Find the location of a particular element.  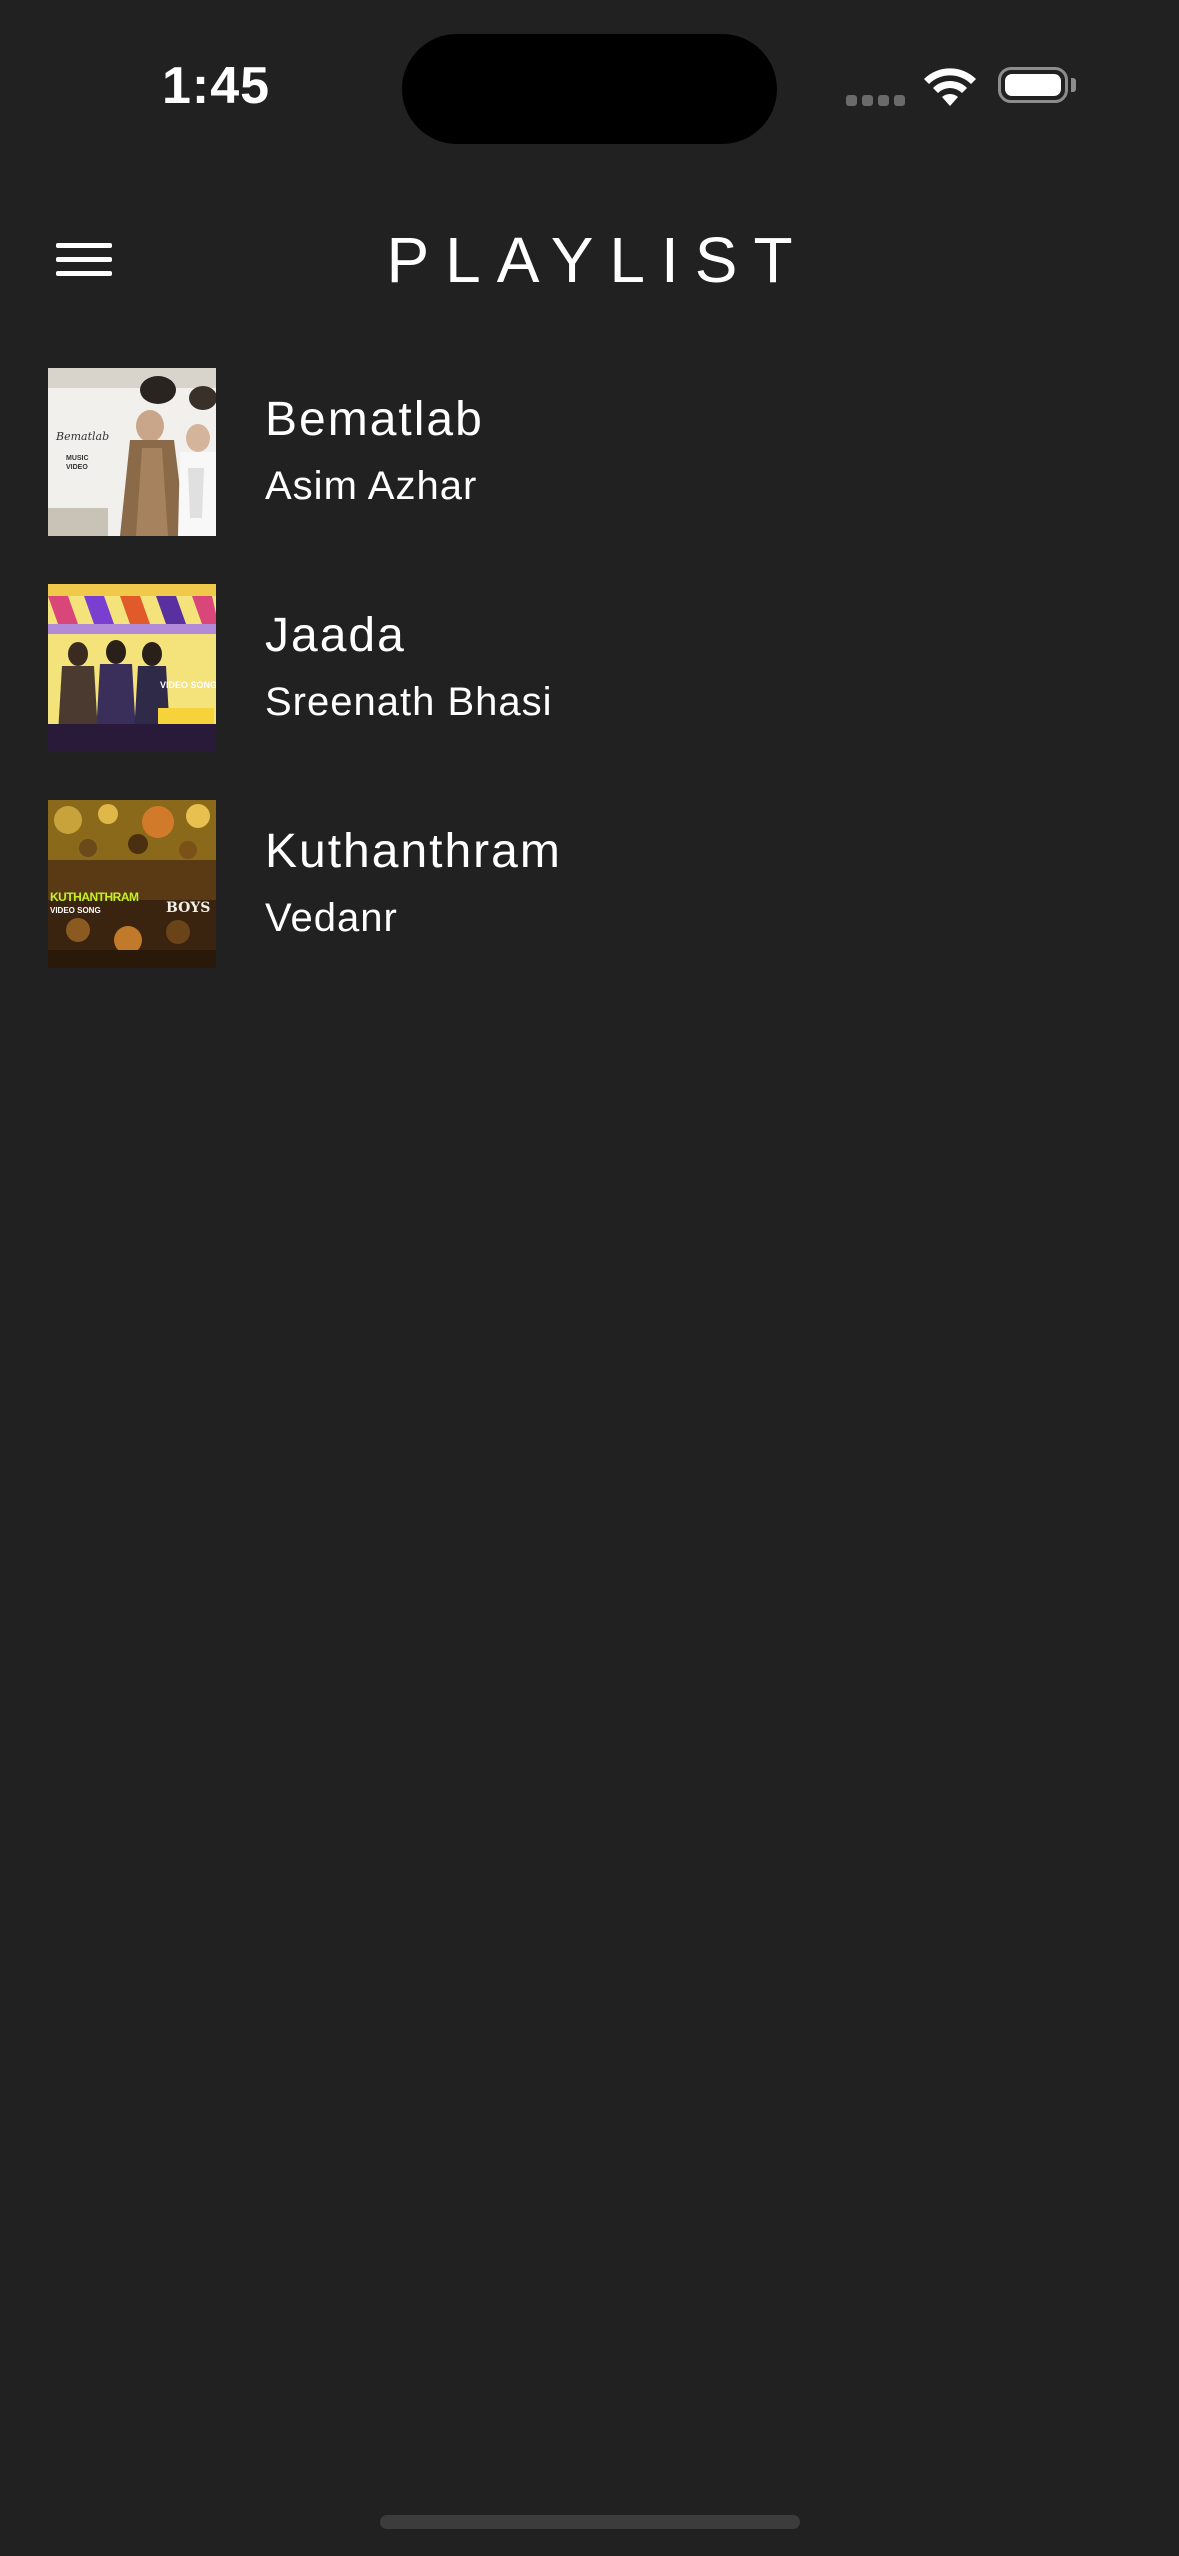

album-art-thumbnail: Bematlab MUSIC VIDEO is located at coordinates (132, 452).